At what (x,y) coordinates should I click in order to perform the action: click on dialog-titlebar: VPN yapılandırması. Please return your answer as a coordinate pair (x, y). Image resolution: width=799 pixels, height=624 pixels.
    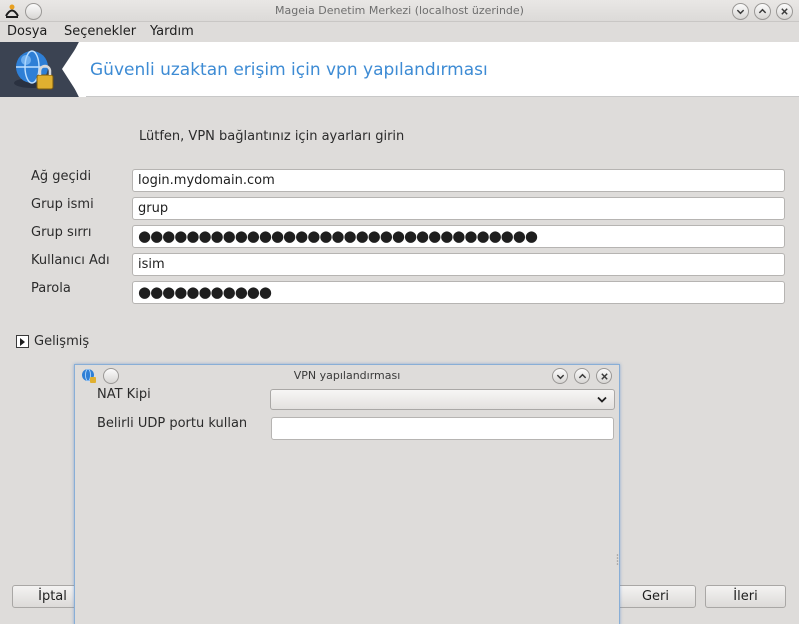
    Looking at the image, I should click on (347, 376).